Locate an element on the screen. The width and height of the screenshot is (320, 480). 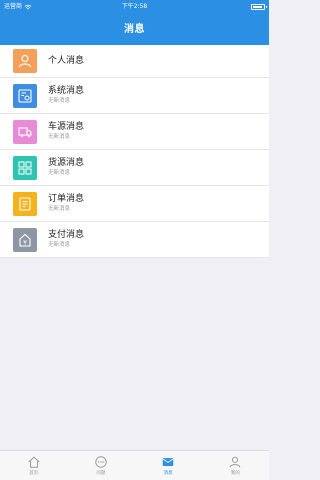
header: 运营商 下午2:58 消息 is located at coordinates (134, 22).